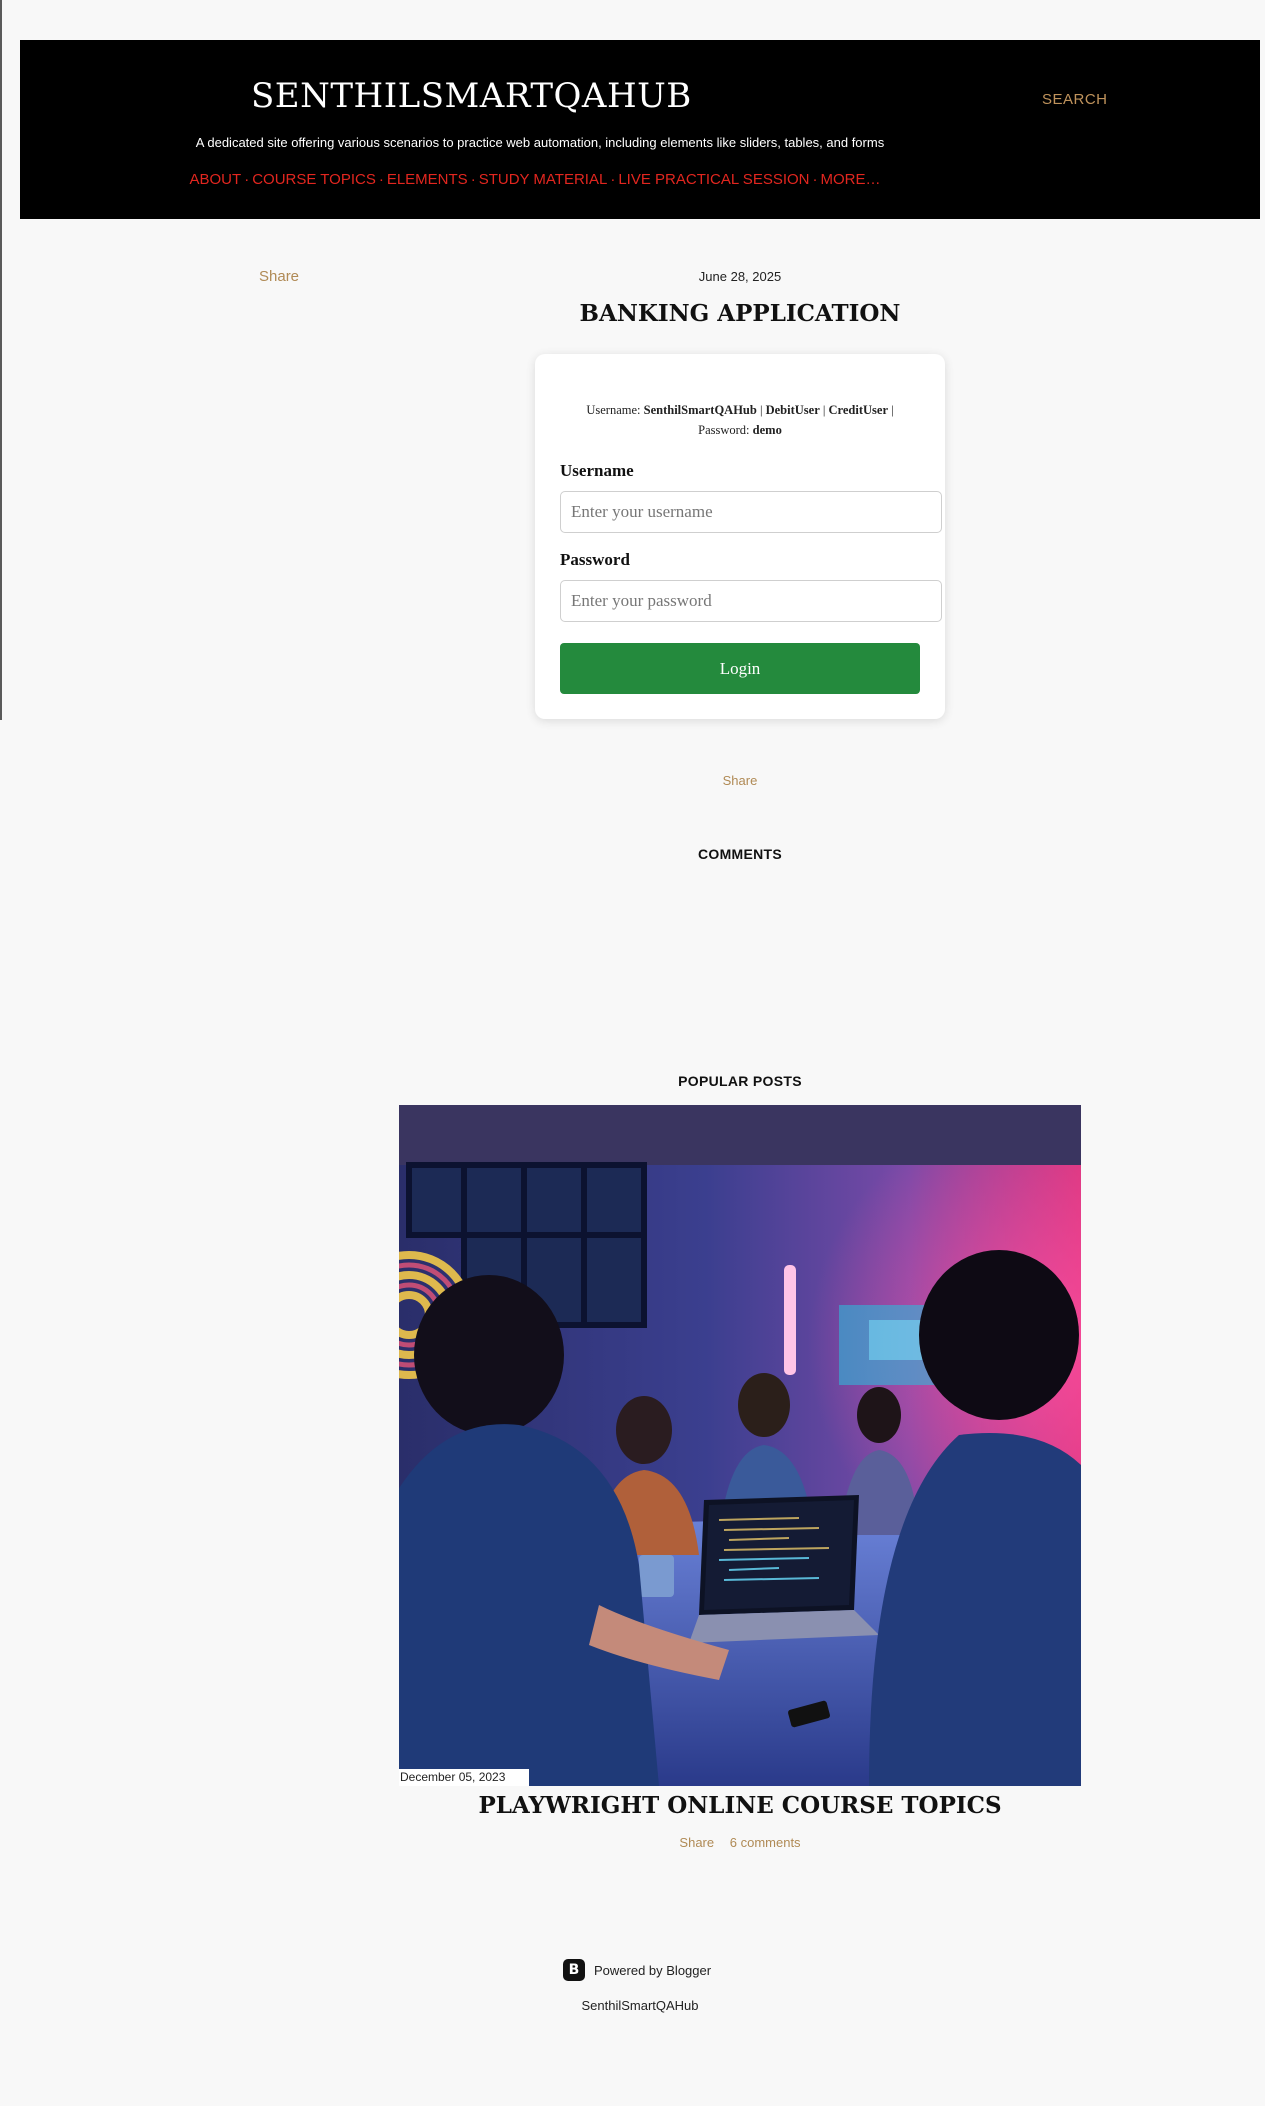 Image resolution: width=1265 pixels, height=2106 pixels. What do you see at coordinates (740, 668) in the screenshot?
I see `login-button: Login` at bounding box center [740, 668].